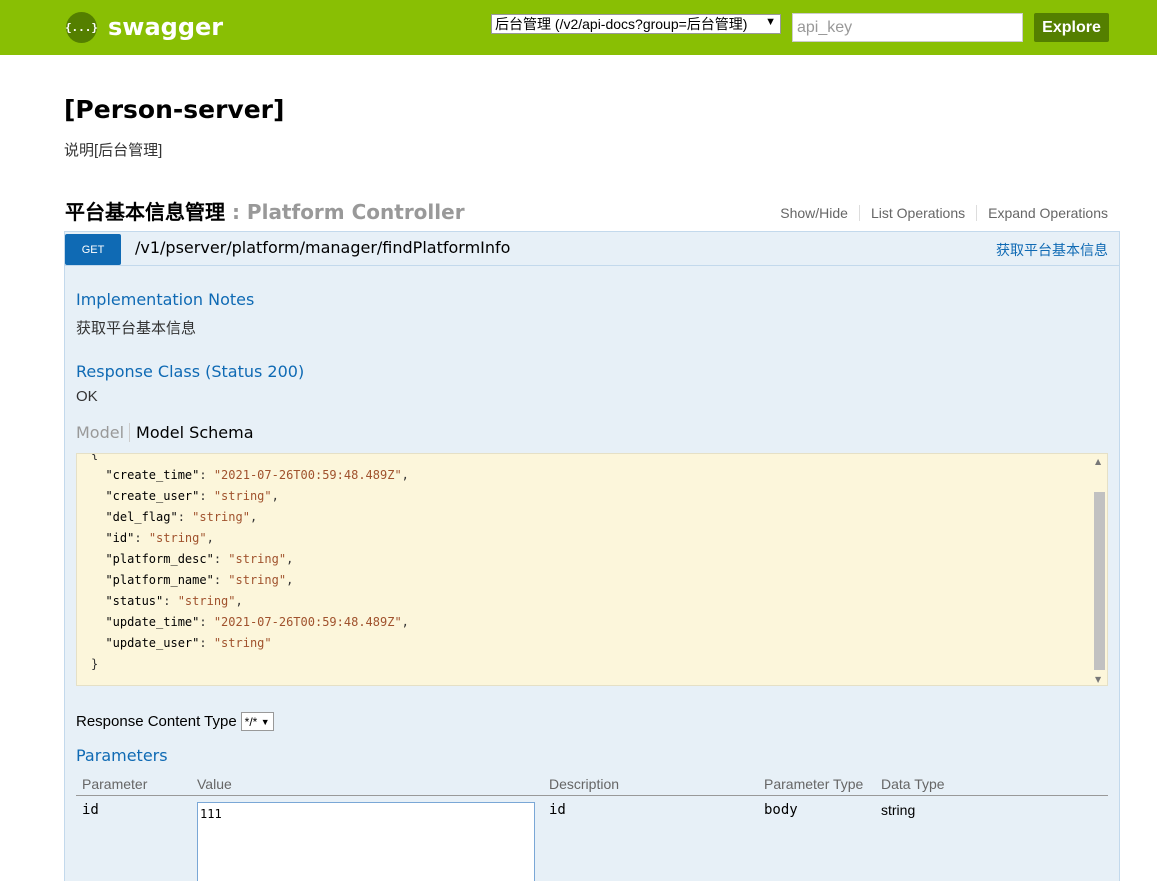 The width and height of the screenshot is (1157, 881). What do you see at coordinates (115, 784) in the screenshot?
I see `col-parameter: Parameter` at bounding box center [115, 784].